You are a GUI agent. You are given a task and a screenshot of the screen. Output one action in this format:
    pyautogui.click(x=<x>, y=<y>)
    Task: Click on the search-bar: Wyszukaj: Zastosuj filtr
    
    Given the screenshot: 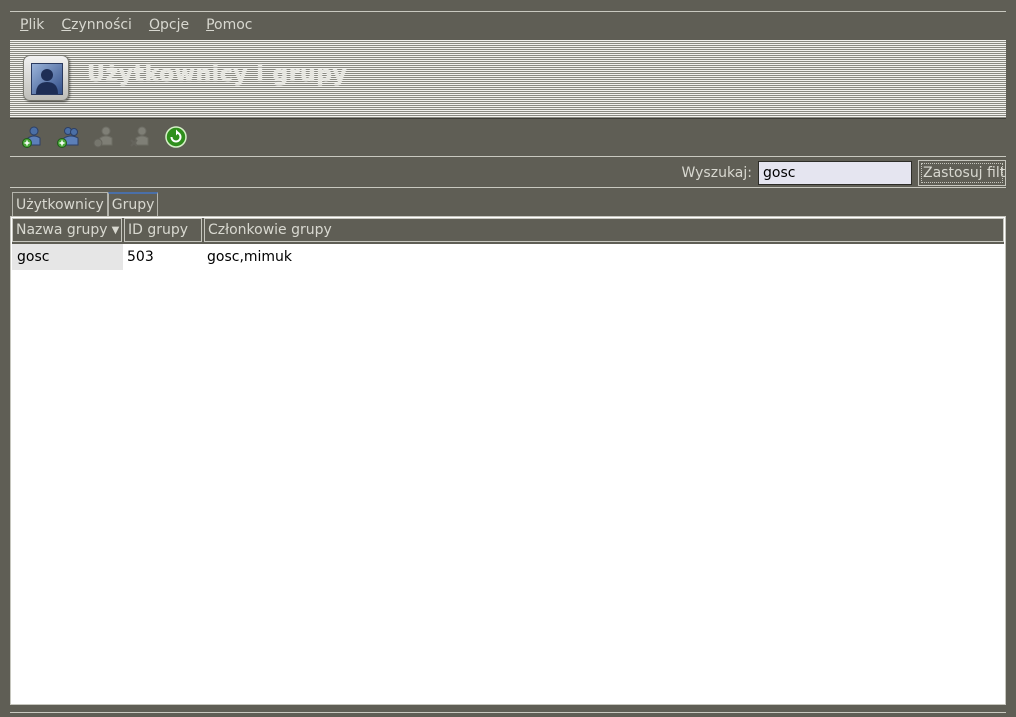 What is the action you would take?
    pyautogui.click(x=844, y=172)
    